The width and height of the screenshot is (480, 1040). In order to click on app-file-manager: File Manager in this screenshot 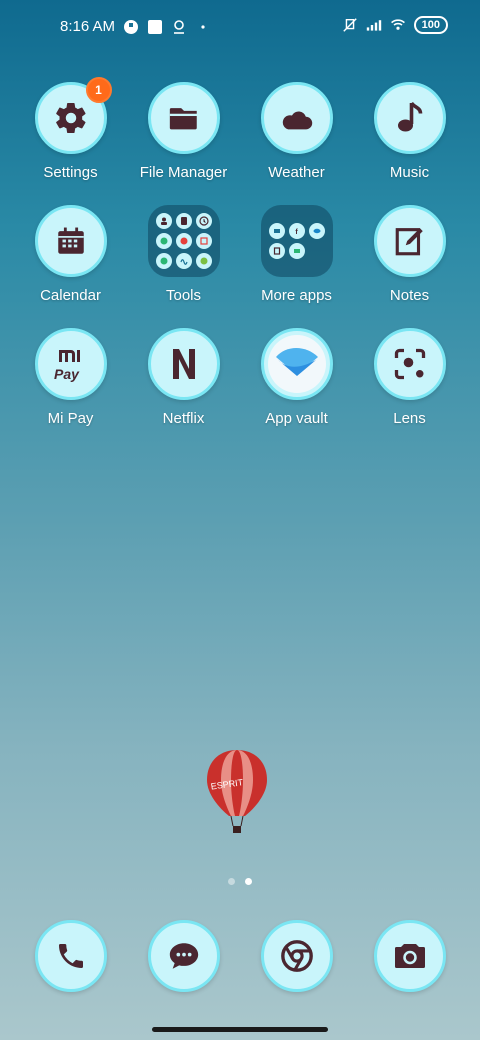, I will do `click(183, 131)`.